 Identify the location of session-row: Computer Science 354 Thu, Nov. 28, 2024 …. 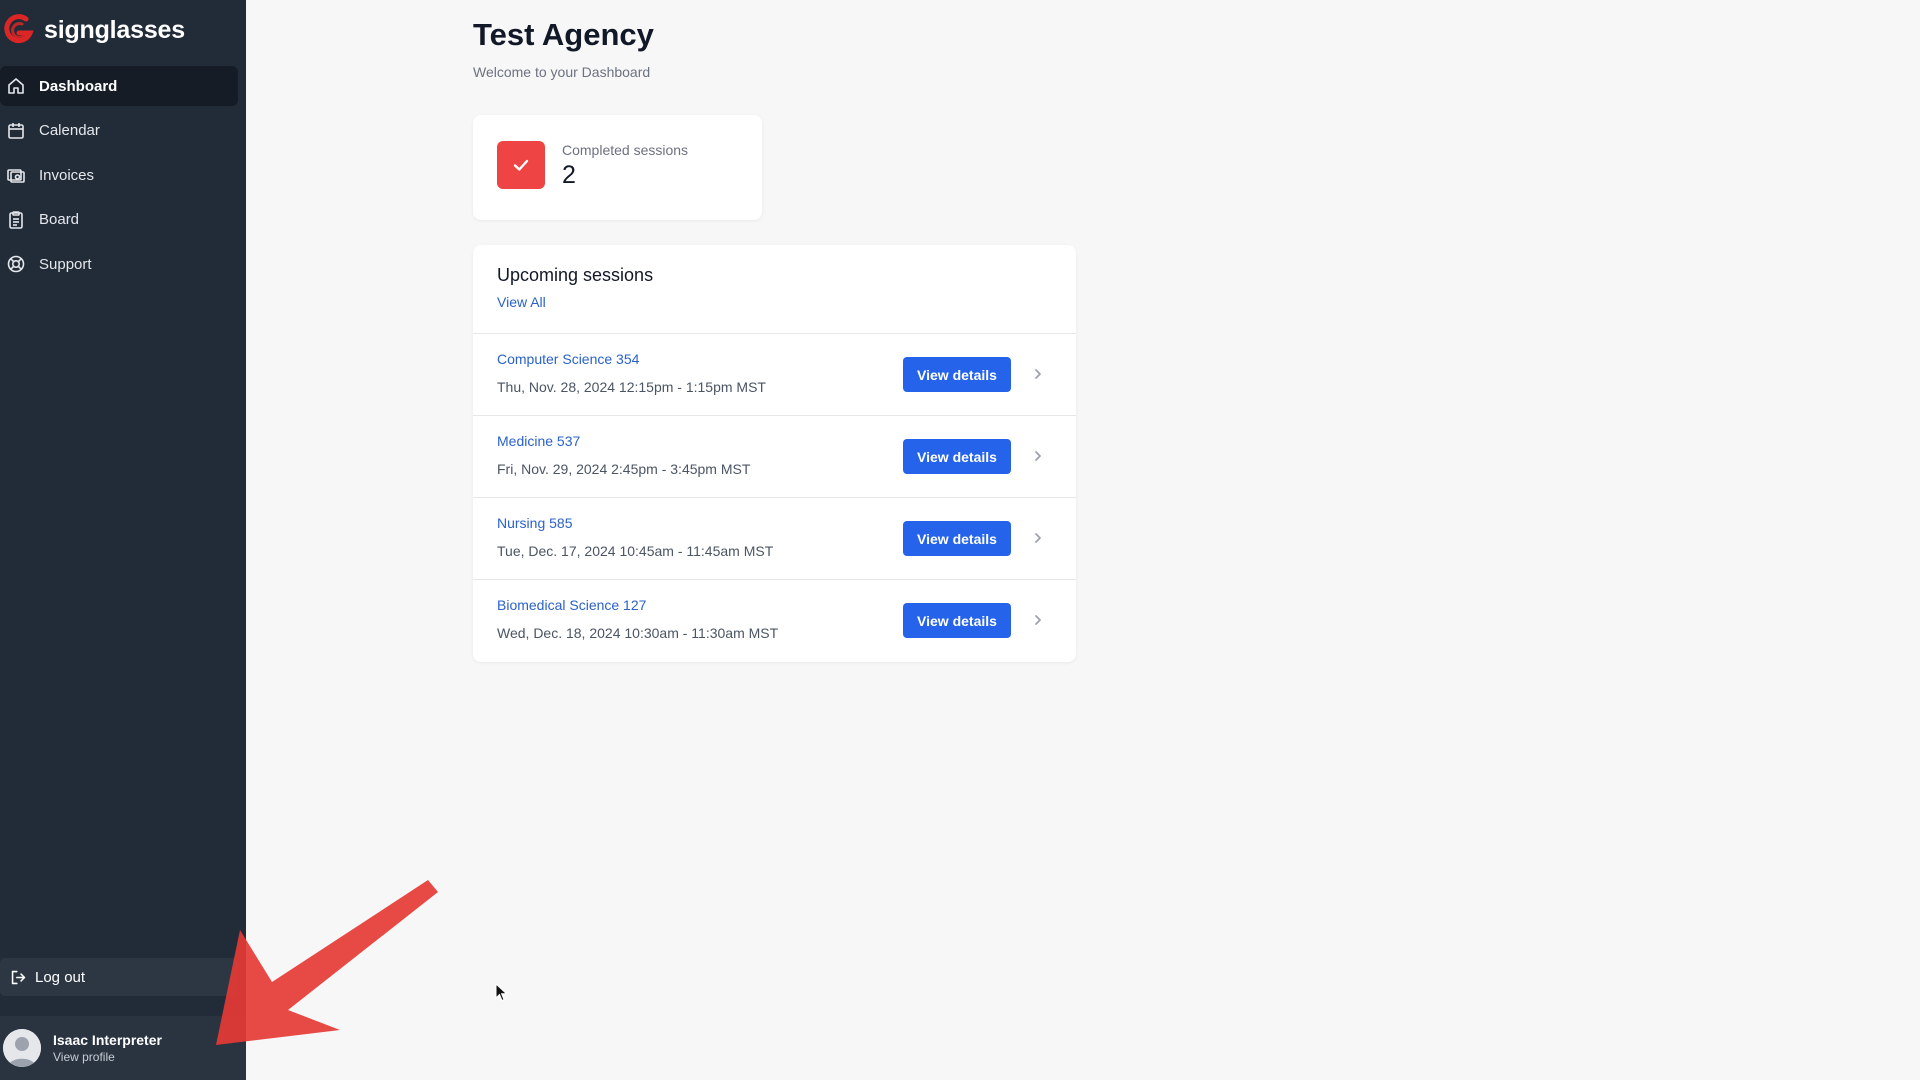
(774, 375).